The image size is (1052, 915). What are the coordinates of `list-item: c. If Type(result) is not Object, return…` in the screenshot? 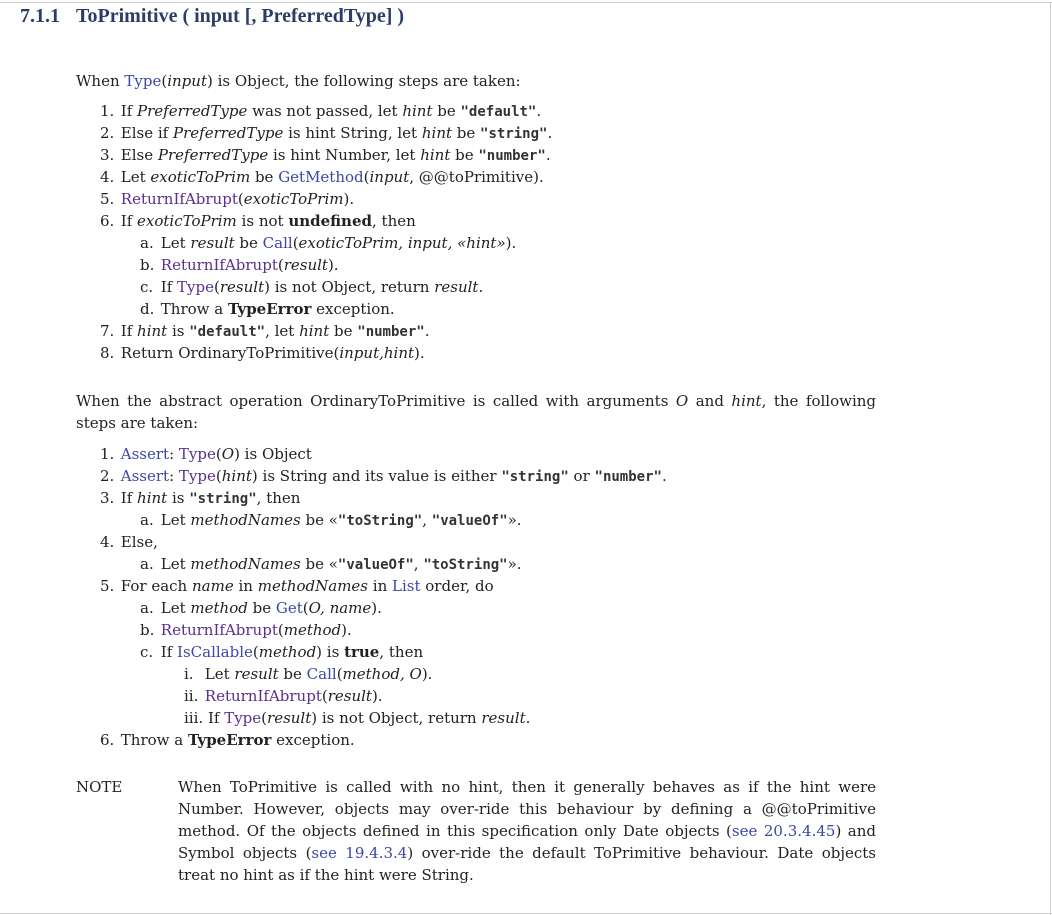 It's located at (312, 287).